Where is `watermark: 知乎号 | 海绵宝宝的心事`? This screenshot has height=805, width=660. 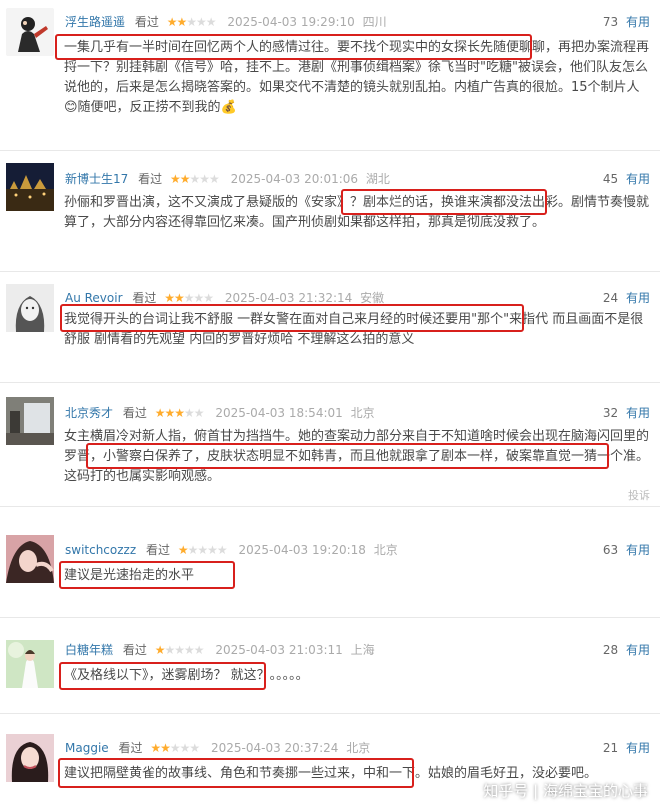
watermark: 知乎号 | 海绵宝宝的心事 is located at coordinates (565, 791).